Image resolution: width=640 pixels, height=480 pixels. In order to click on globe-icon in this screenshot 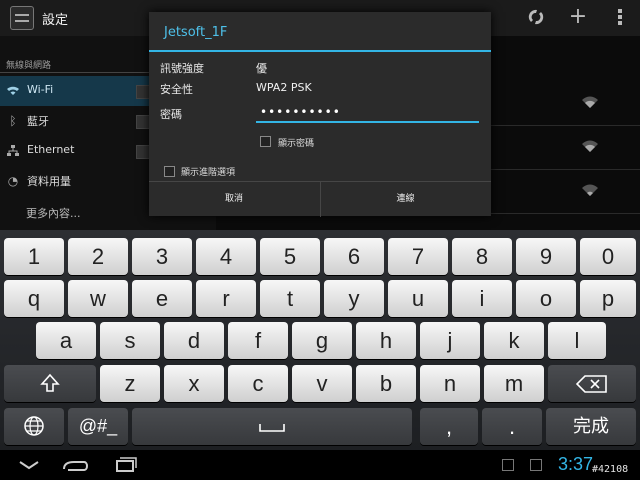, I will do `click(34, 426)`.